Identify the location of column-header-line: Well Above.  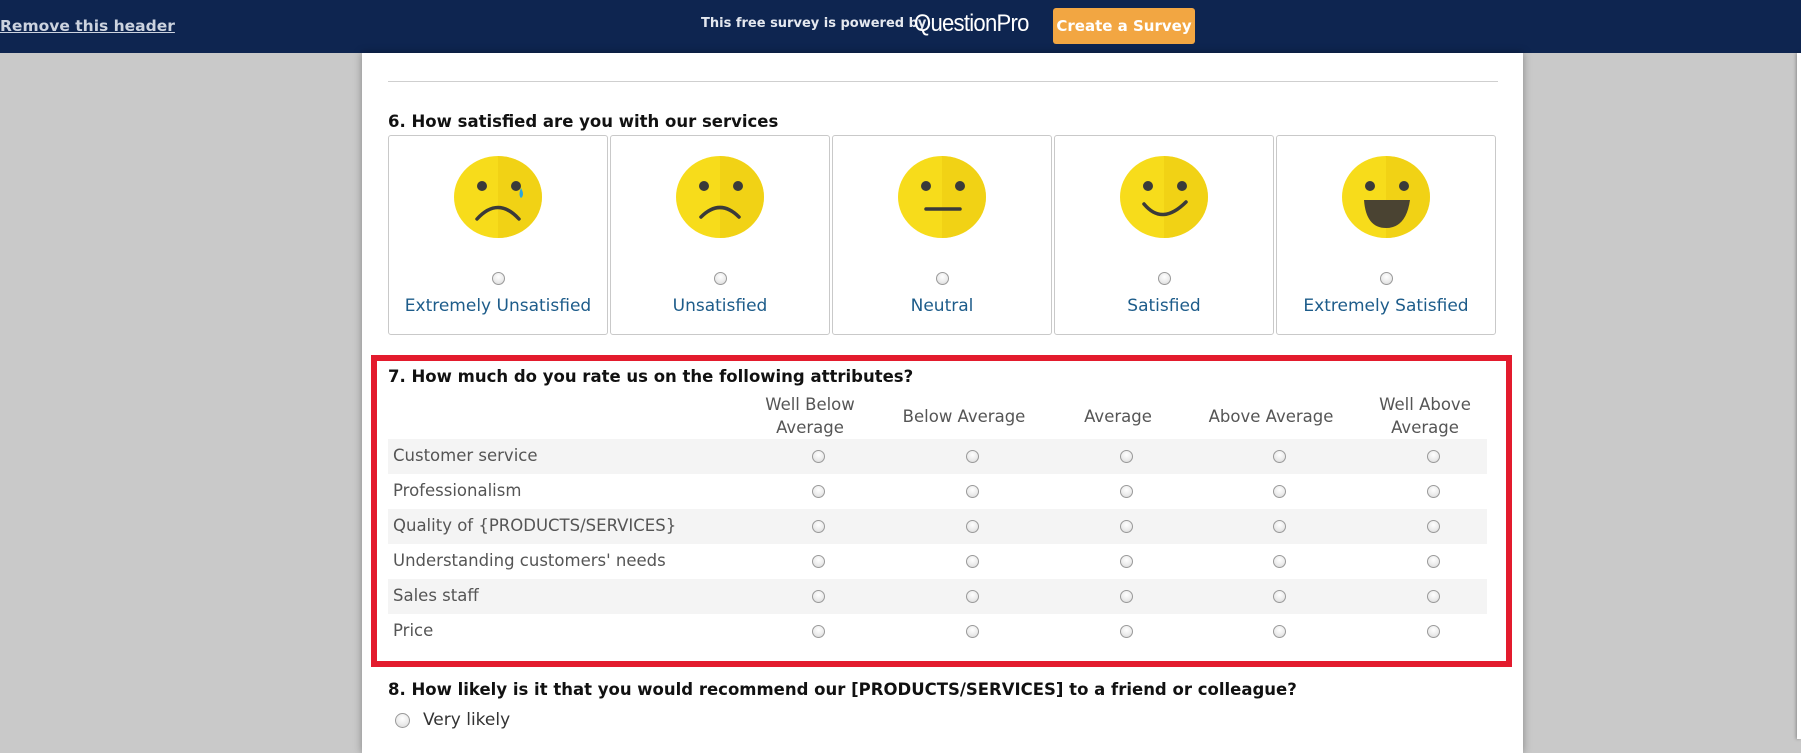
(1425, 404).